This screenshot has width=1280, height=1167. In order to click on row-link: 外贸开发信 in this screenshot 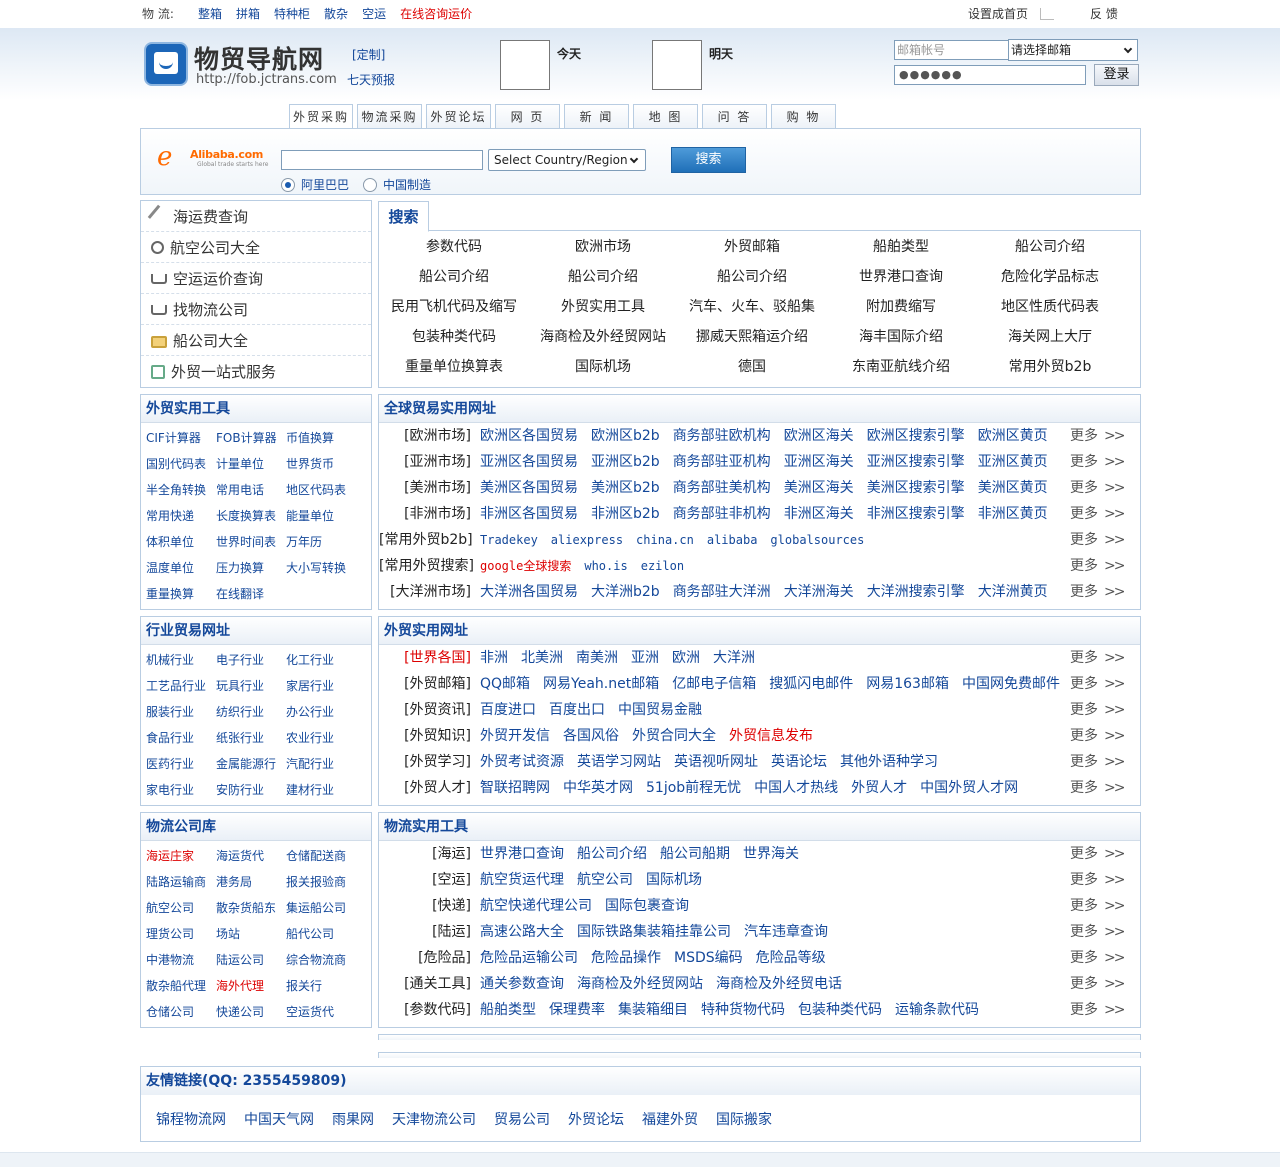, I will do `click(515, 736)`.